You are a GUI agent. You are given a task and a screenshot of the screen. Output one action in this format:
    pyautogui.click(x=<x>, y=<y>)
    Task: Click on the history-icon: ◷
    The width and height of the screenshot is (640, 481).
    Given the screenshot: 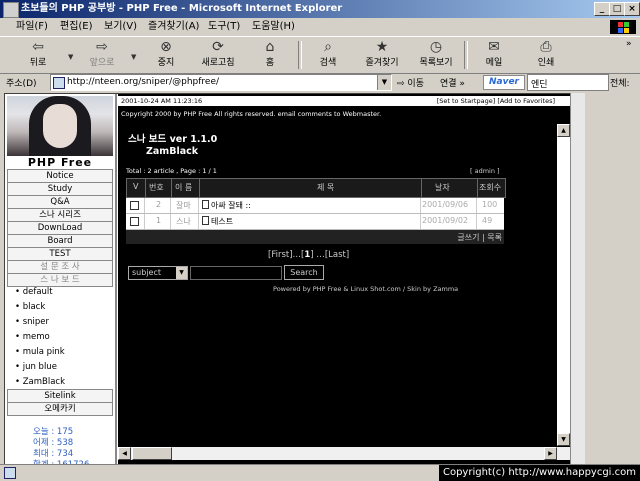 What is the action you would take?
    pyautogui.click(x=436, y=47)
    